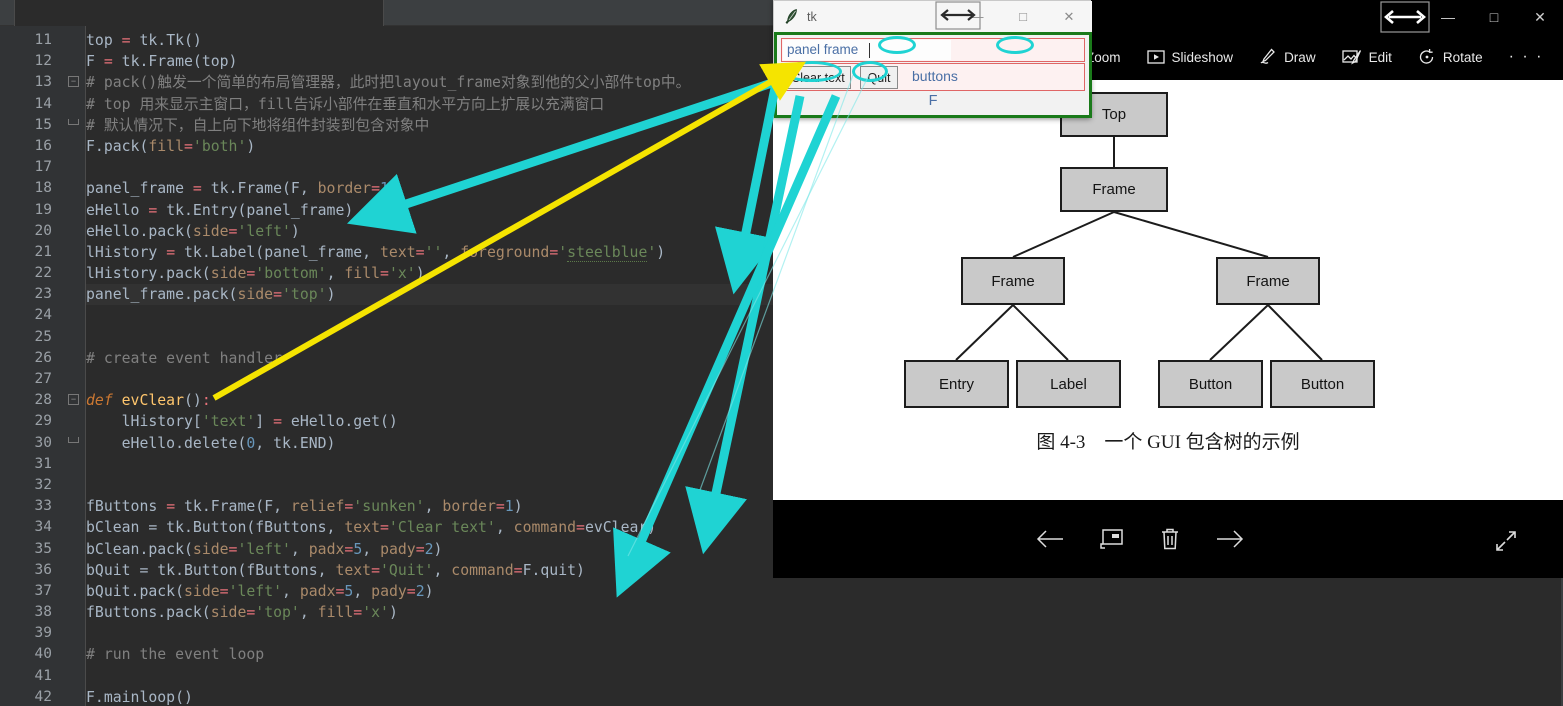 This screenshot has height=706, width=1563. Describe the element at coordinates (43, 209) in the screenshot. I see `line-number: 19` at that location.